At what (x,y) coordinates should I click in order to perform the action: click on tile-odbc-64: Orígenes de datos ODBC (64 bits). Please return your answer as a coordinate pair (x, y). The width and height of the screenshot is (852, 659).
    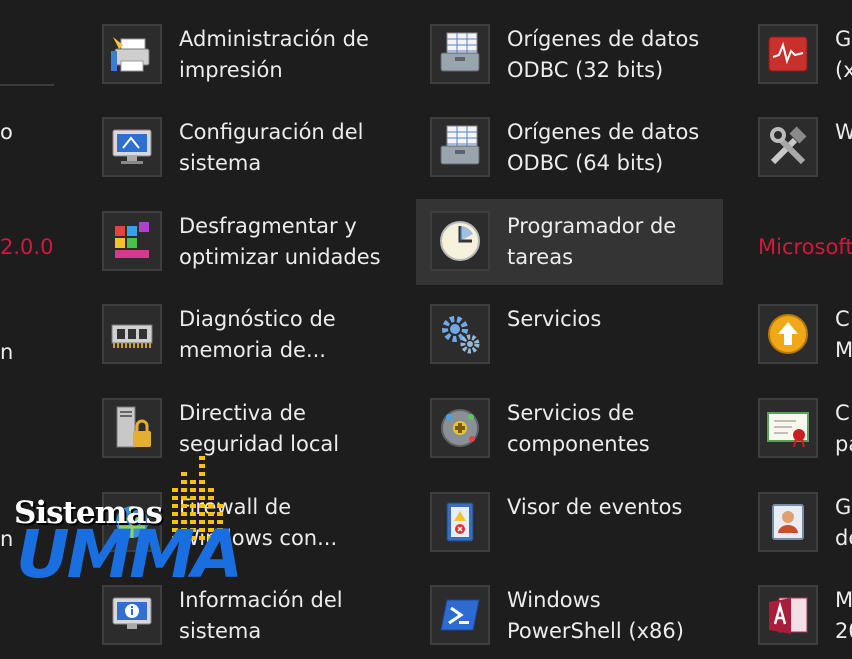
    Looking at the image, I should click on (566, 148).